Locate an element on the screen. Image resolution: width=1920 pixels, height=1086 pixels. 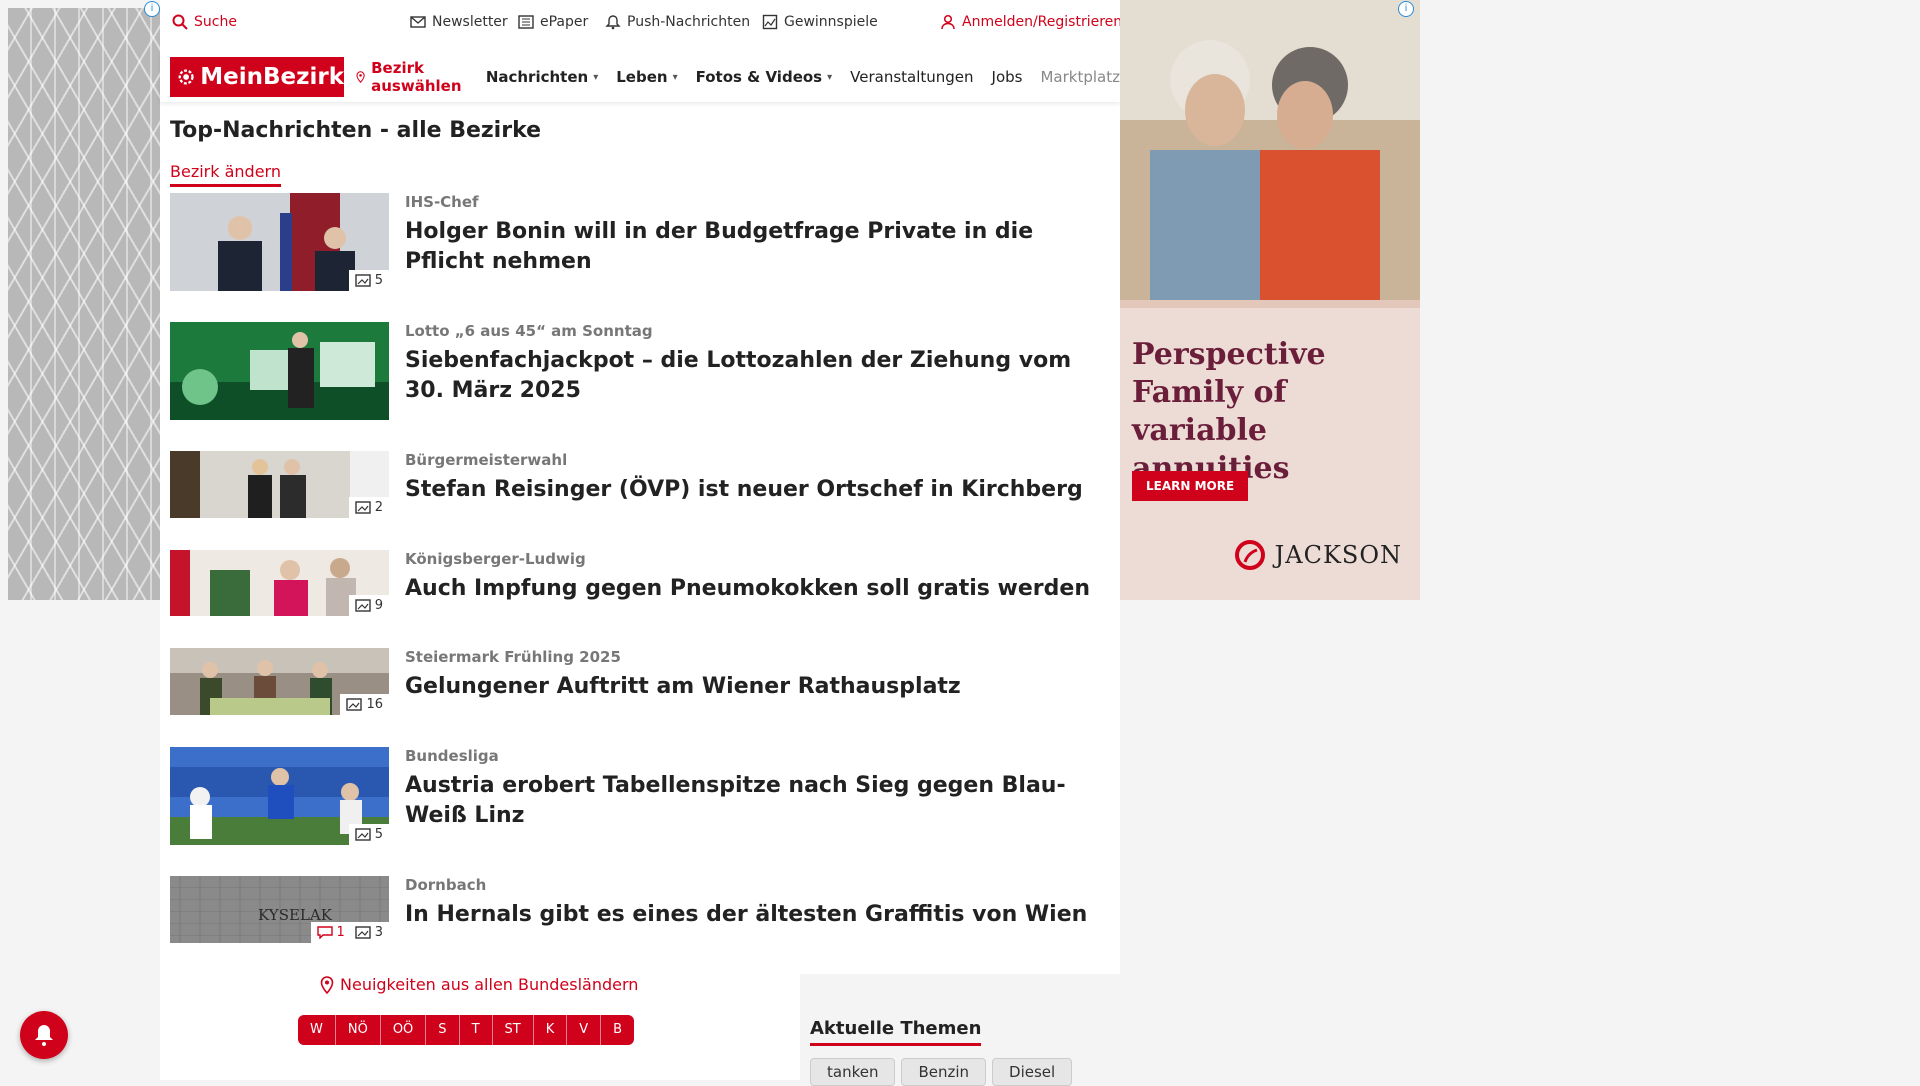
state-button-w: W is located at coordinates (317, 1030).